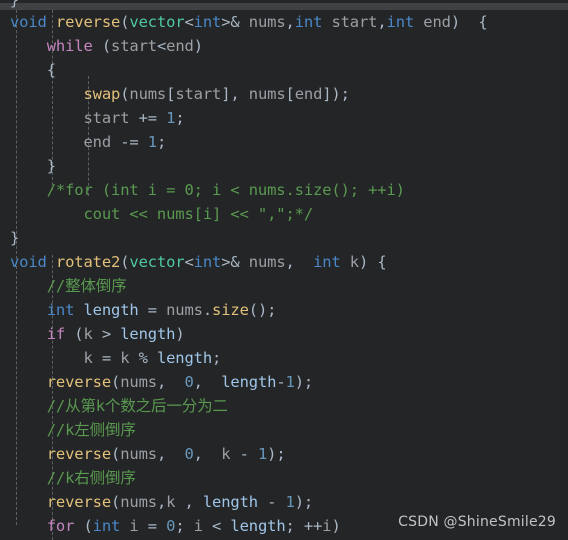 This screenshot has height=540, width=568. What do you see at coordinates (284, 70) in the screenshot?
I see `code-line: {` at bounding box center [284, 70].